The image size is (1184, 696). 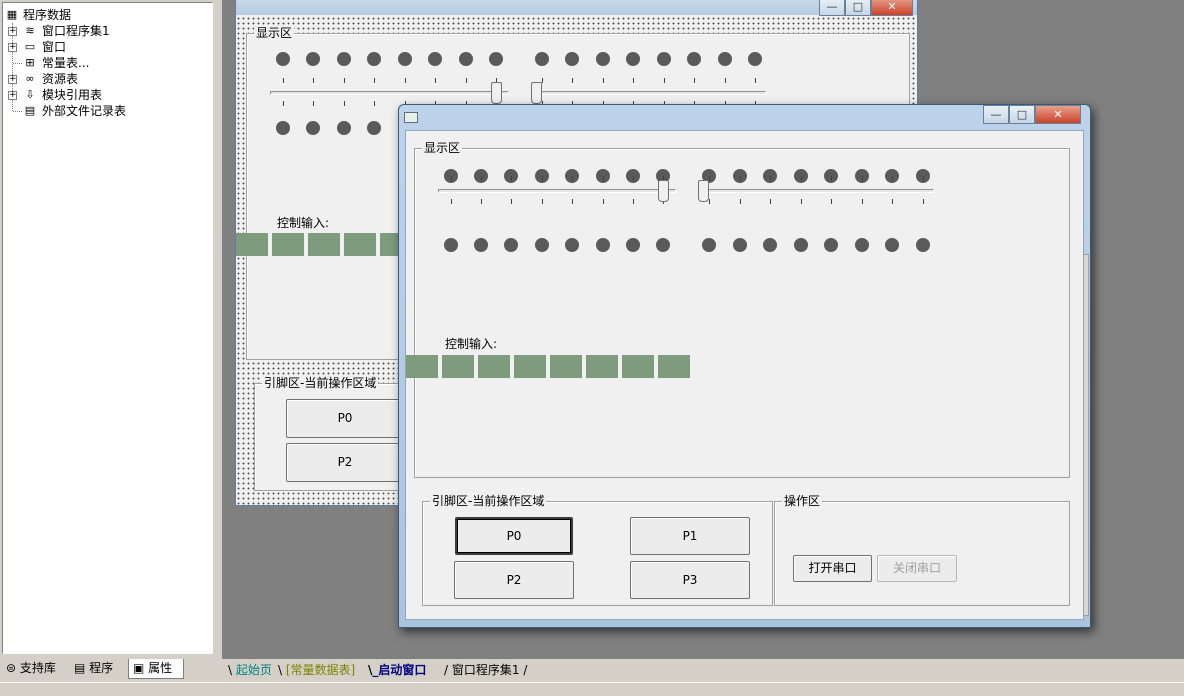 I want to click on property-icon: ▣, so click(x=139, y=668).